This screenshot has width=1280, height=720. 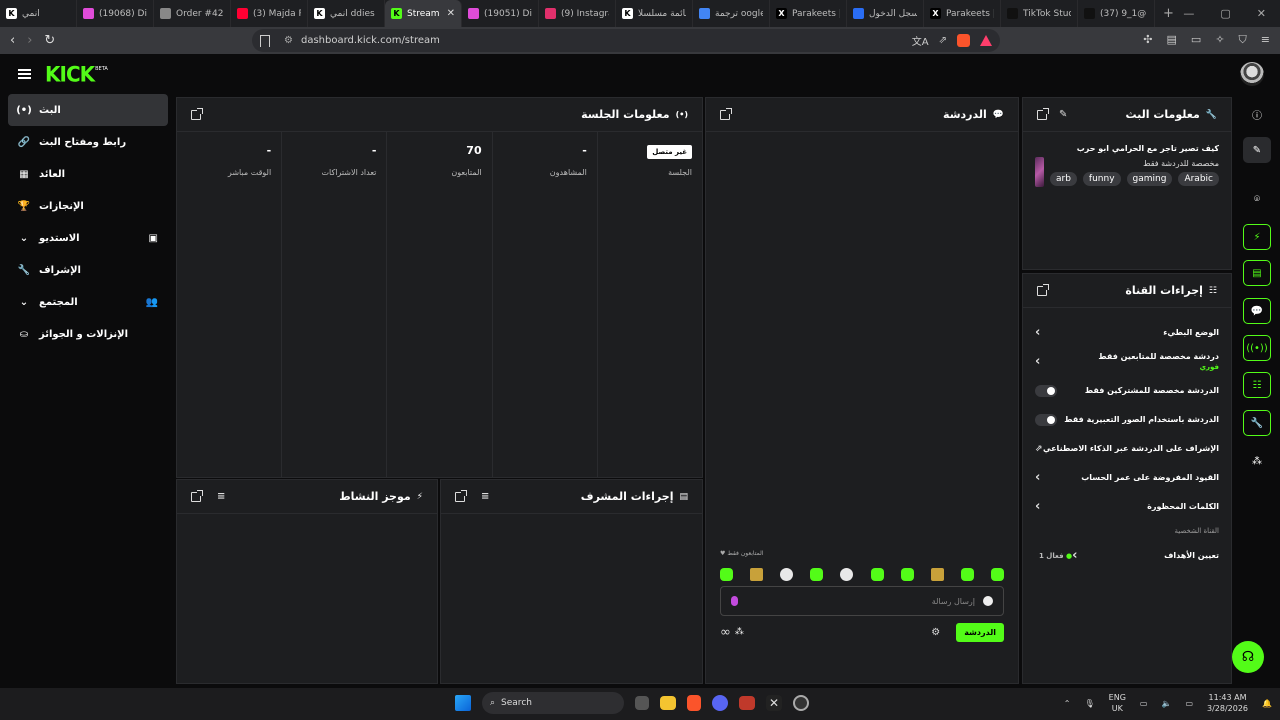 What do you see at coordinates (720, 703) in the screenshot?
I see `discord-icon` at bounding box center [720, 703].